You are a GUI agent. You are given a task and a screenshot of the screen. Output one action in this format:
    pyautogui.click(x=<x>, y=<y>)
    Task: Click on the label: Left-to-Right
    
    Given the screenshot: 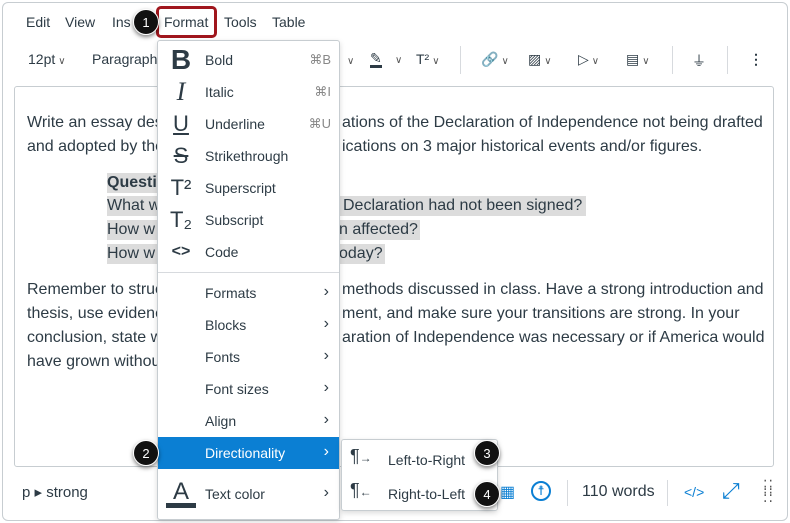 What is the action you would take?
    pyautogui.click(x=427, y=460)
    